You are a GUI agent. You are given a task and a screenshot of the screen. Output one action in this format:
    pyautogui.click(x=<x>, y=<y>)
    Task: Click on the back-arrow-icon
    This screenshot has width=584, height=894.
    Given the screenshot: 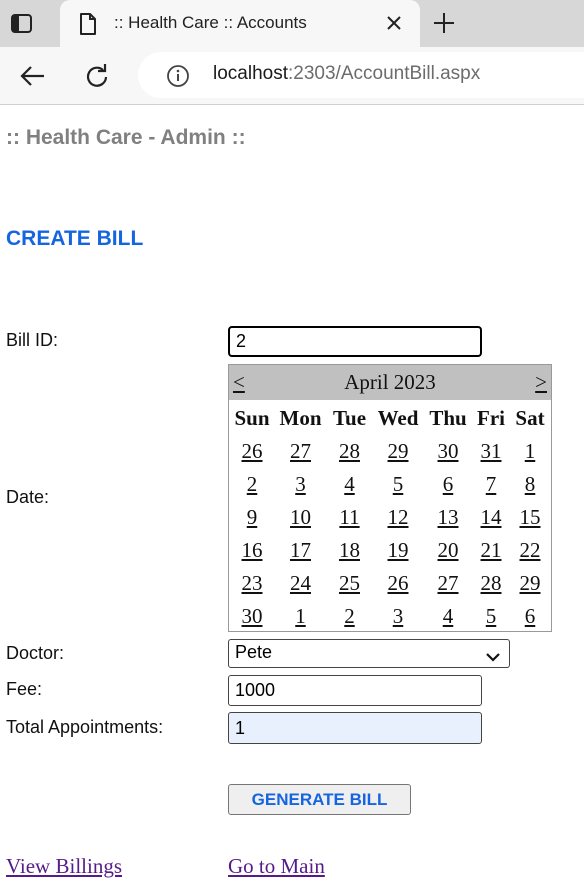 What is the action you would take?
    pyautogui.click(x=32, y=78)
    